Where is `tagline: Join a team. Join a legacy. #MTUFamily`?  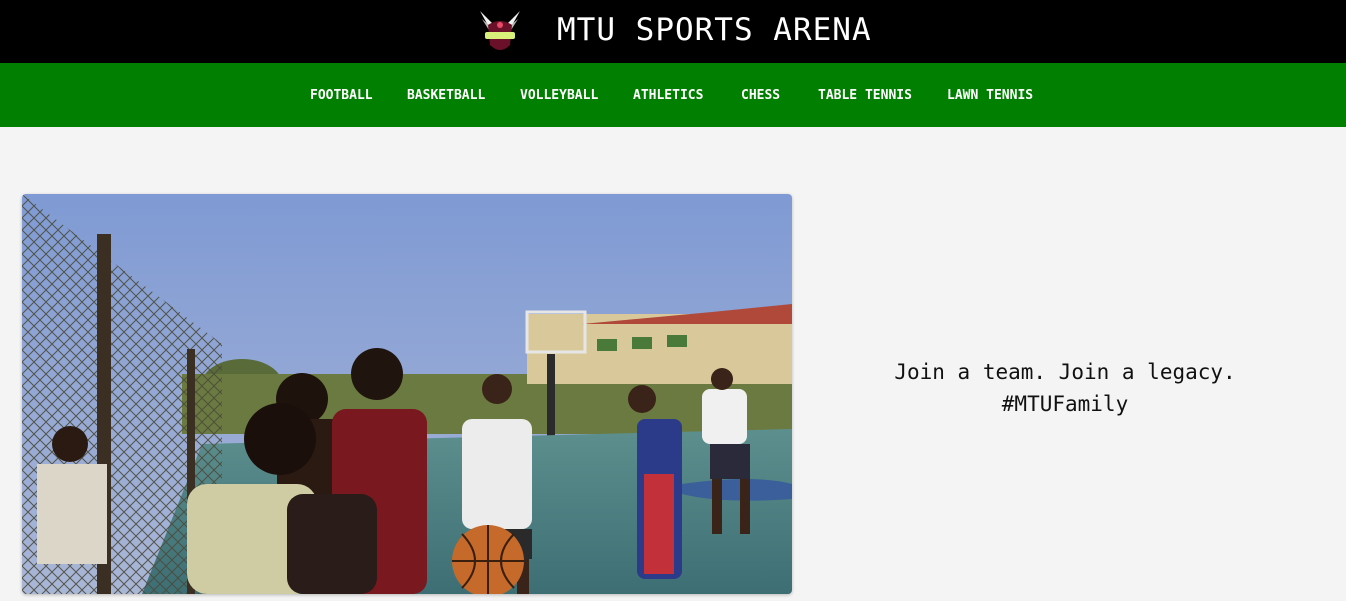
tagline: Join a team. Join a legacy. #MTUFamily is located at coordinates (1065, 388).